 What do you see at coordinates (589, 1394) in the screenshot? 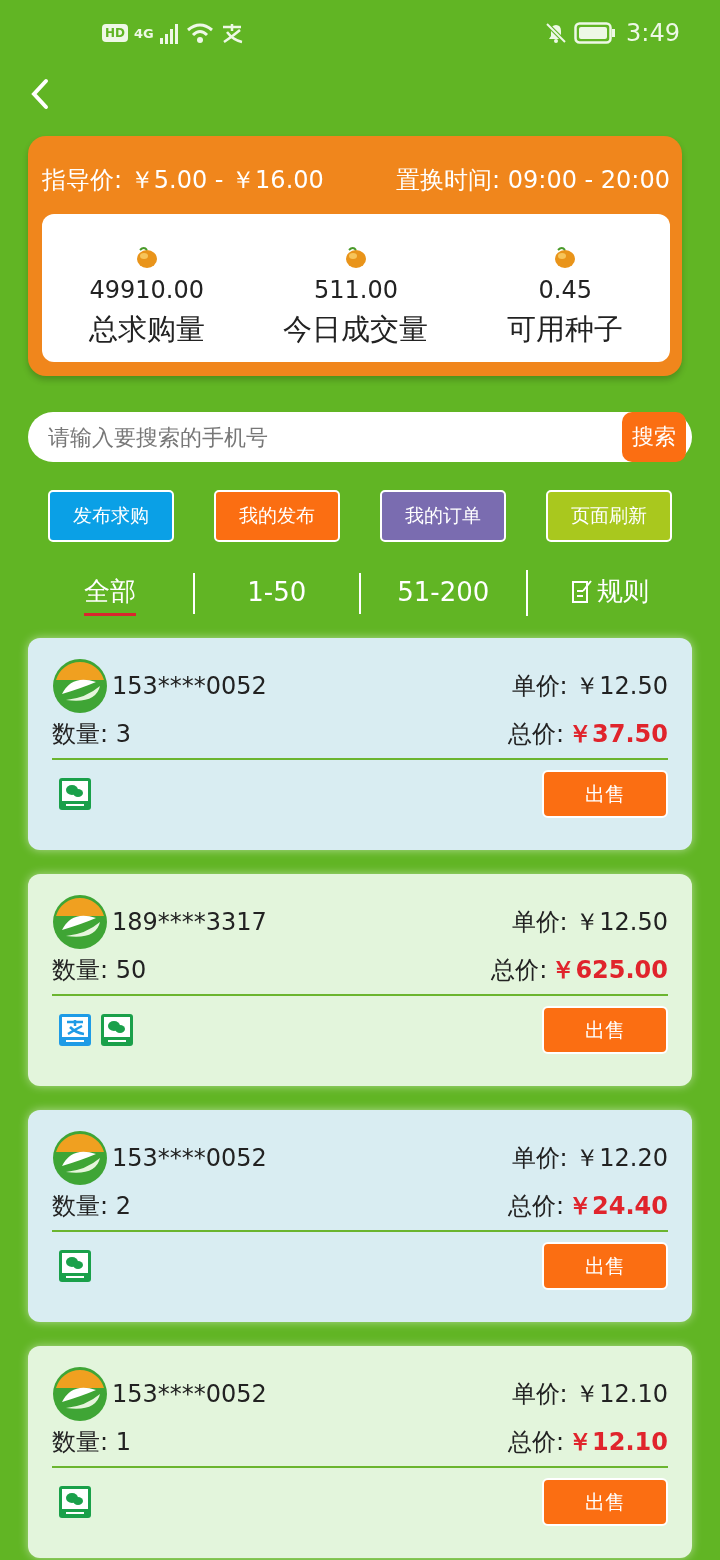
I see `unit-price: 单价: ￥12.10` at bounding box center [589, 1394].